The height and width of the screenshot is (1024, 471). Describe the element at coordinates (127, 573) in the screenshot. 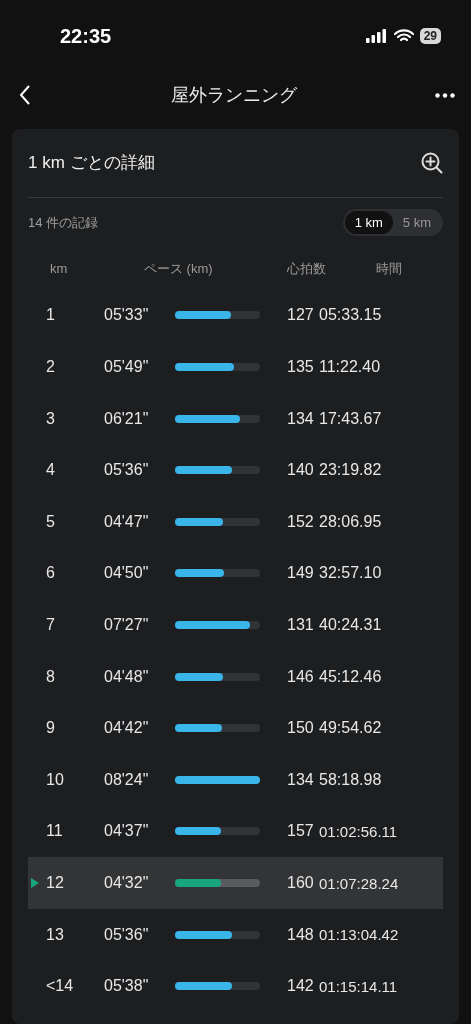

I see `pace-cell-text: 04'50"` at that location.